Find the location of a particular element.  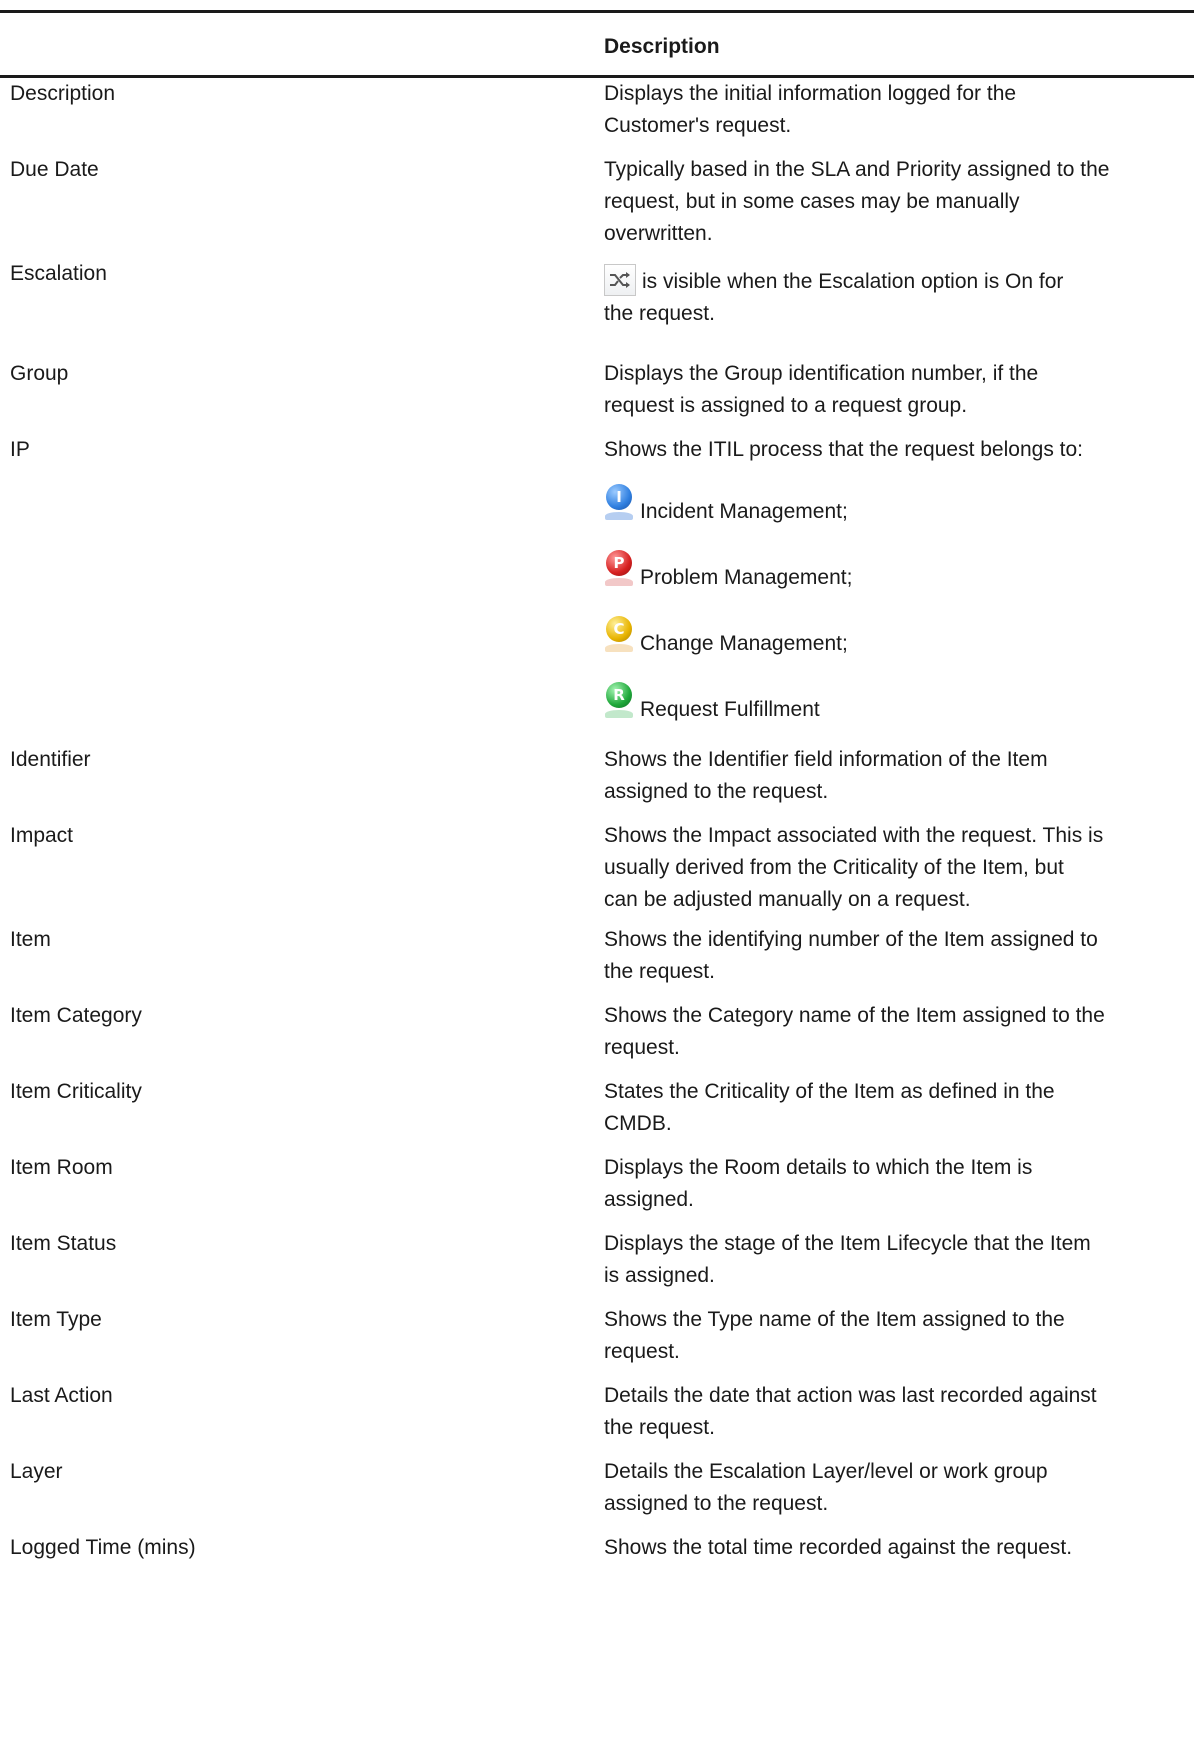

process-letter: R is located at coordinates (619, 695).